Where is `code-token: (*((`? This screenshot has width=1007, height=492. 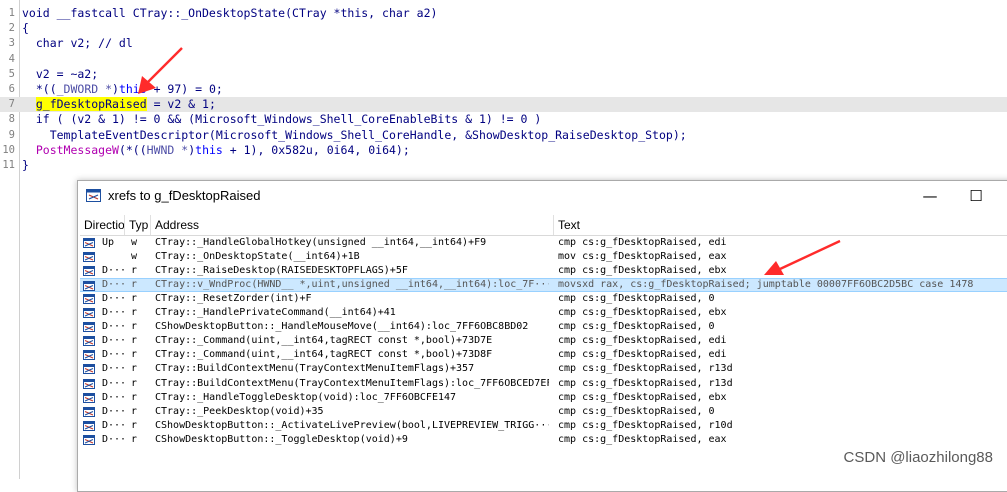 code-token: (*(( is located at coordinates (133, 150).